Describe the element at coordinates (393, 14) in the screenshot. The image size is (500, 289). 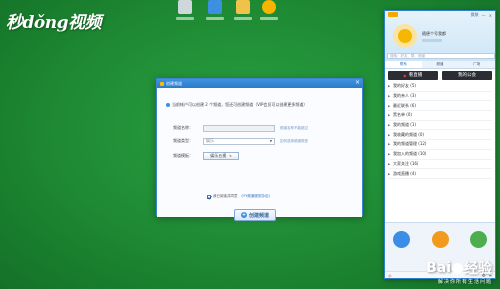
I see `yy-logo-icon` at that location.